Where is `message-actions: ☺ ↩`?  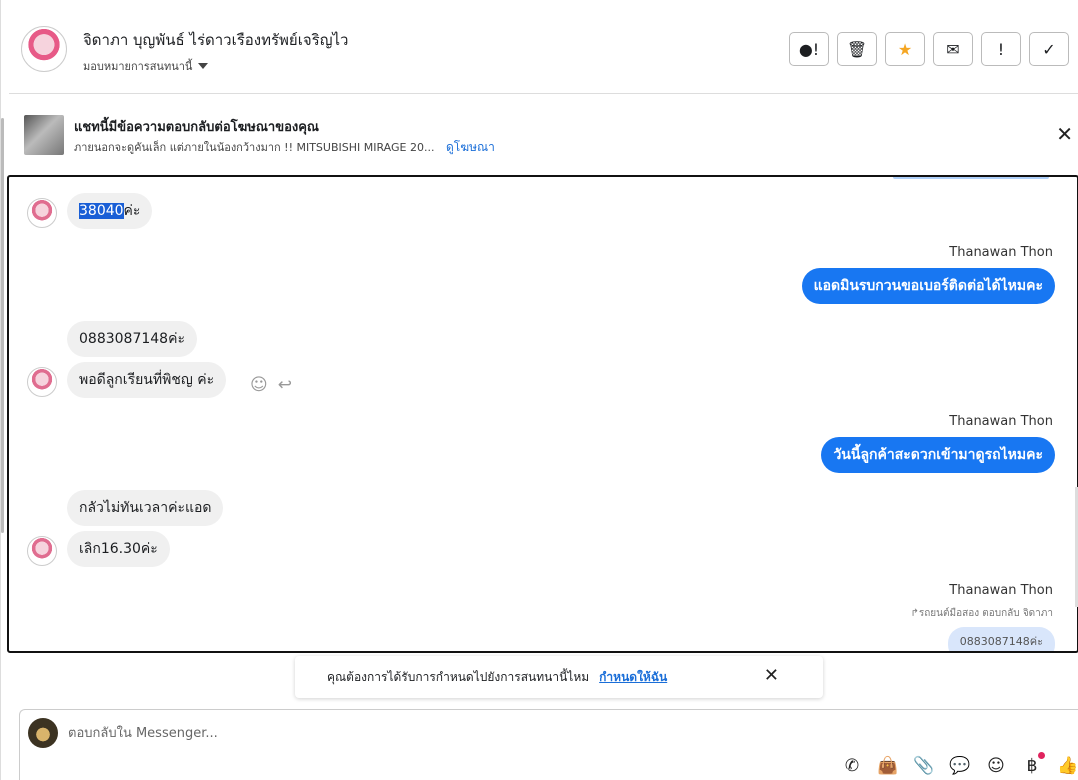 message-actions: ☺ ↩ is located at coordinates (271, 385).